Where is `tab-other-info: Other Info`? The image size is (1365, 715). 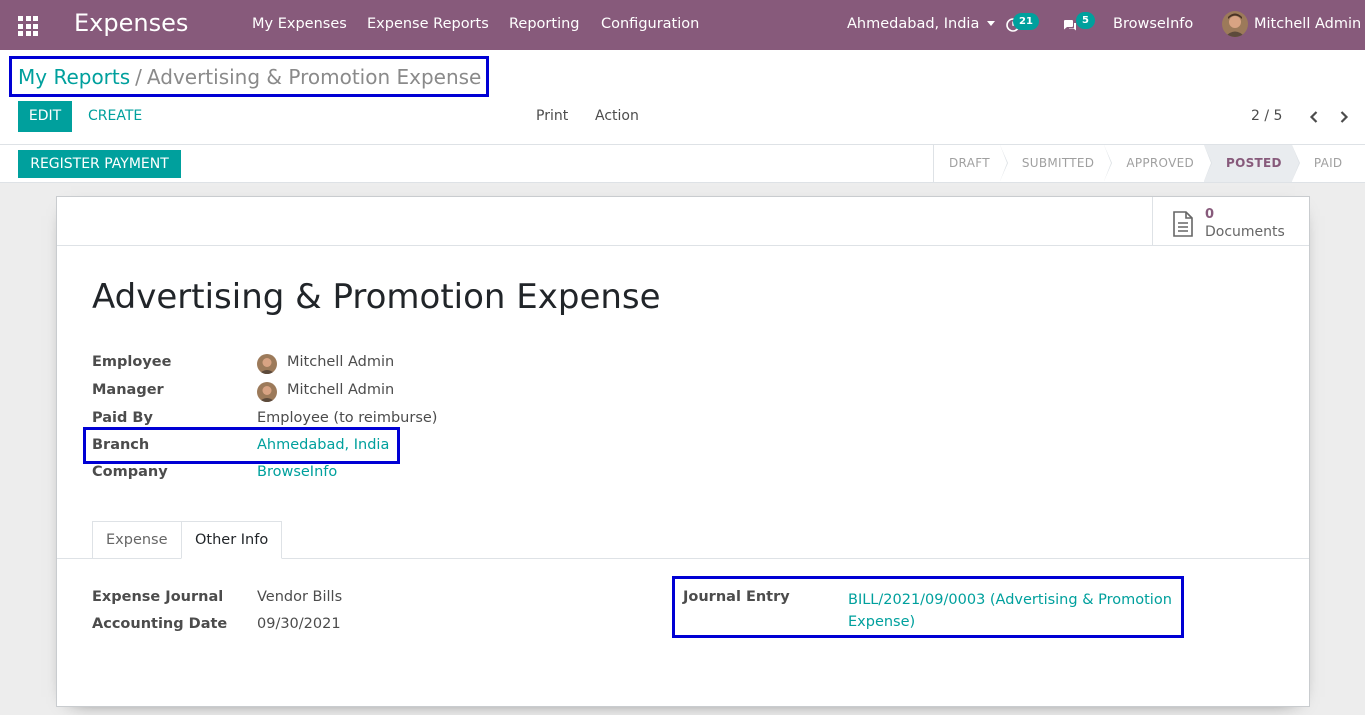
tab-other-info: Other Info is located at coordinates (232, 540).